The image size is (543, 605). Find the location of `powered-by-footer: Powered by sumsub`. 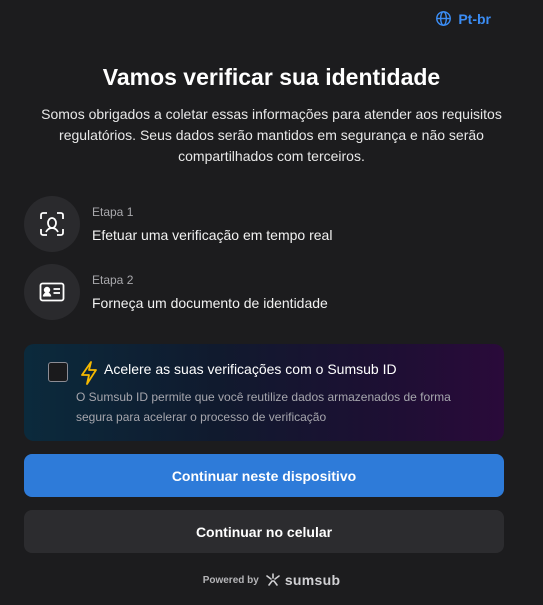

powered-by-footer: Powered by sumsub is located at coordinates (271, 580).